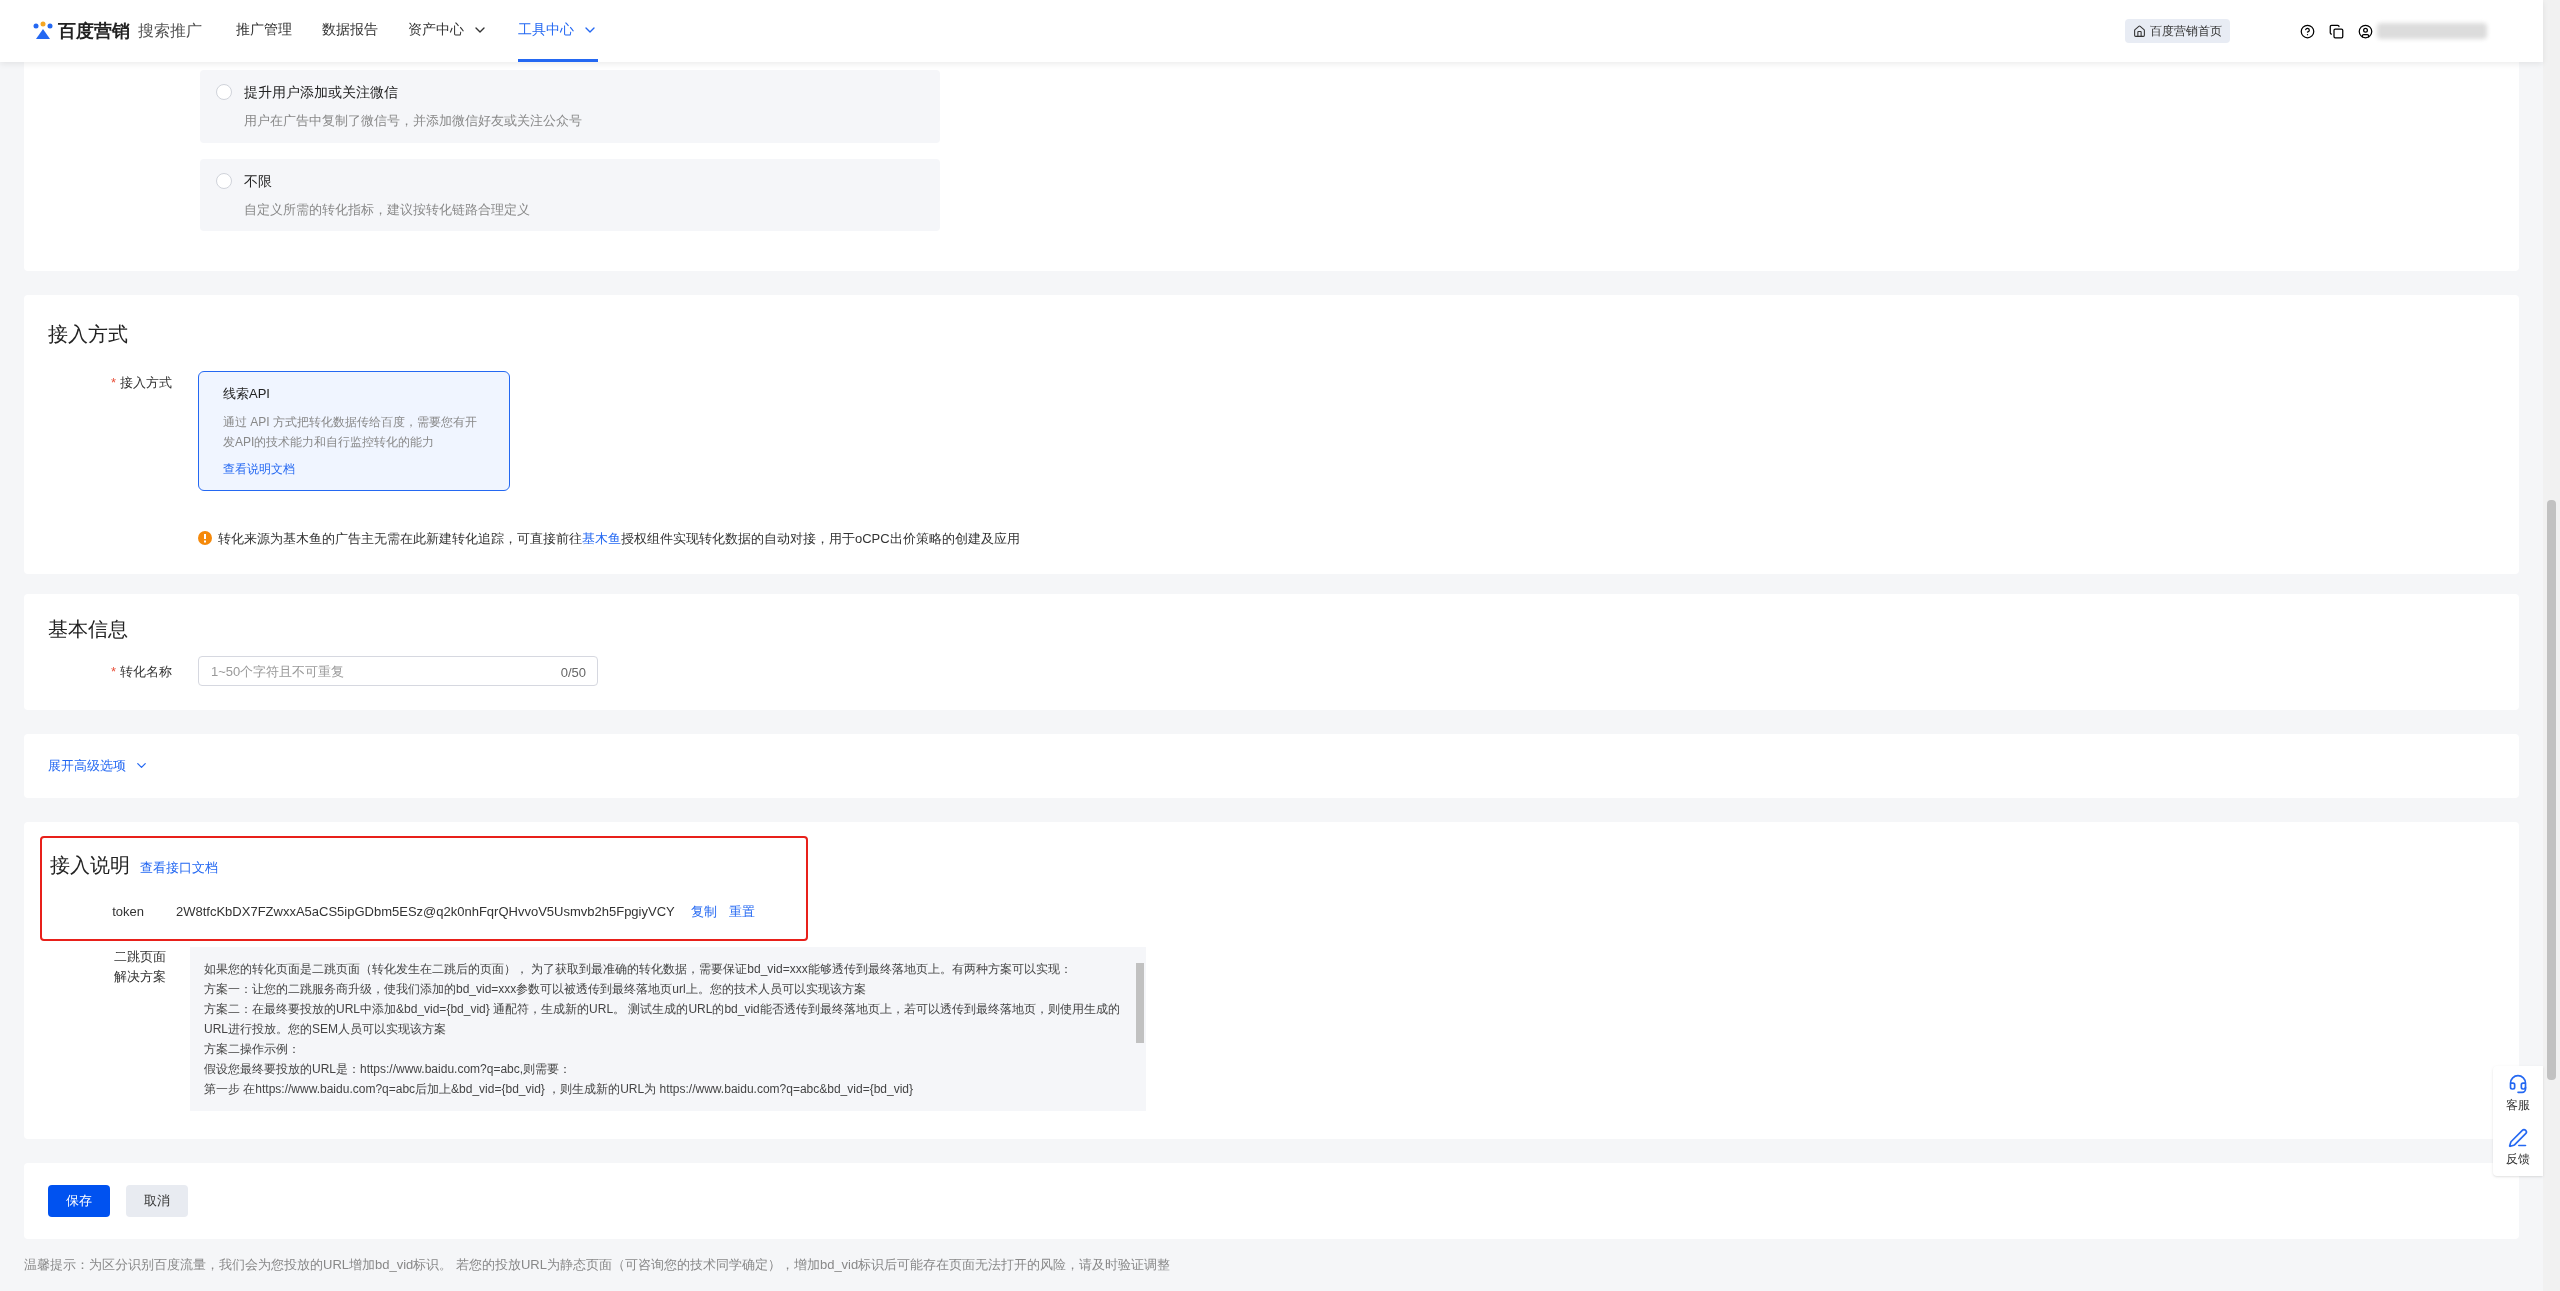 This screenshot has height=1291, width=2560. I want to click on help-icon, so click(2307, 31).